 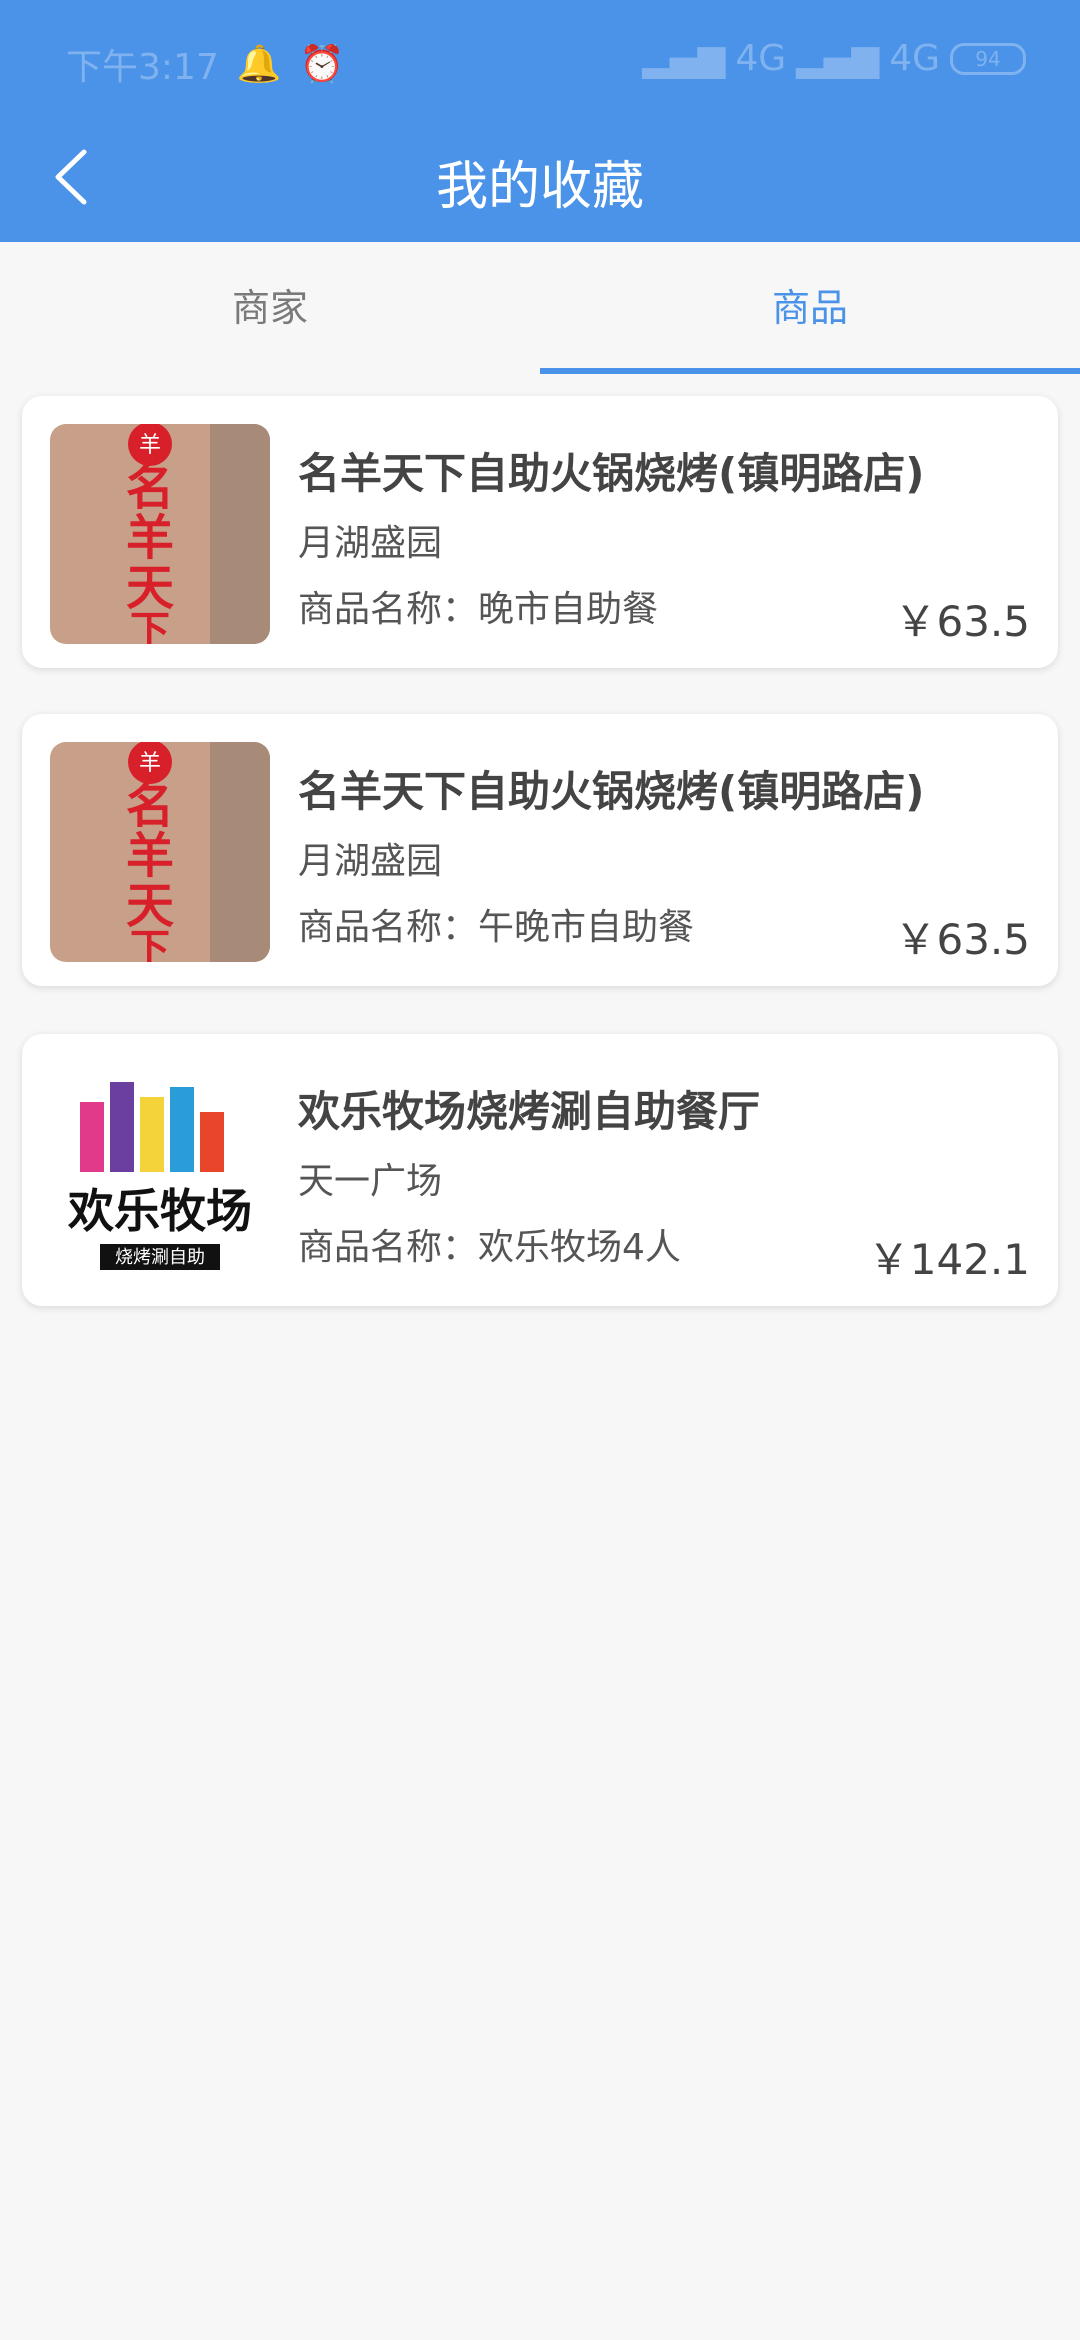 I want to click on status-time: 下午3:17, so click(x=142, y=67).